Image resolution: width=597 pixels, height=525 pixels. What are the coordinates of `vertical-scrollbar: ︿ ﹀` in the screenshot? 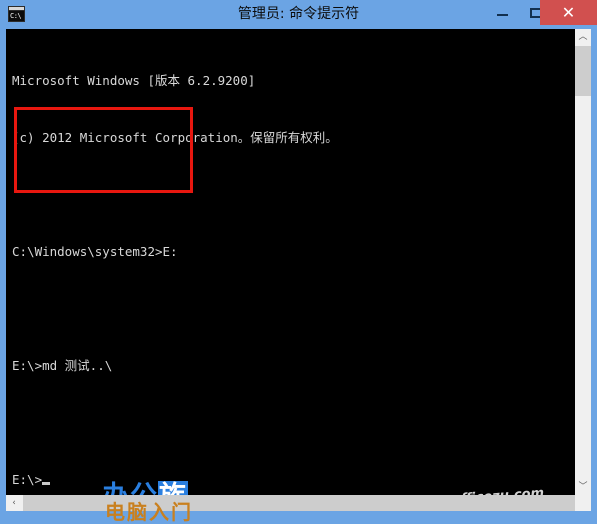 It's located at (583, 262).